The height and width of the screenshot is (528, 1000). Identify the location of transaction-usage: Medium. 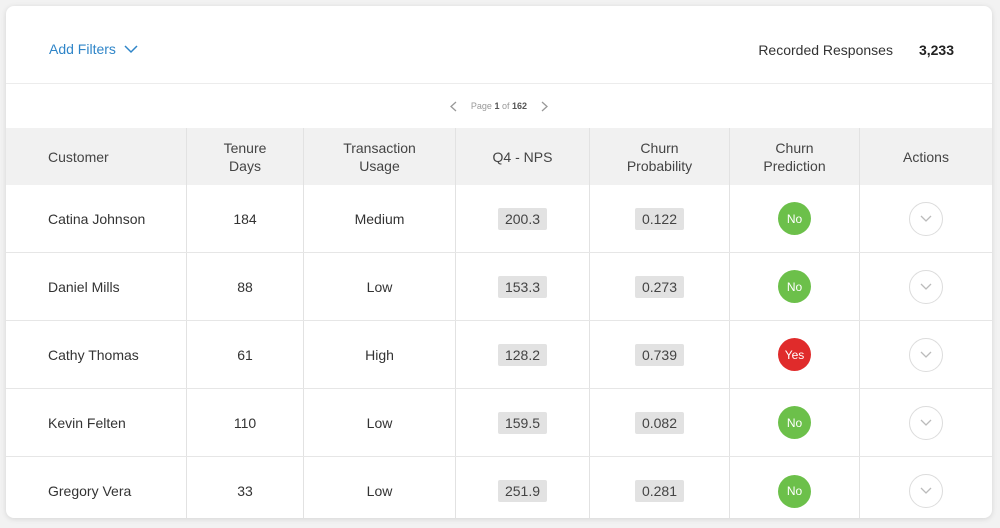
(380, 218).